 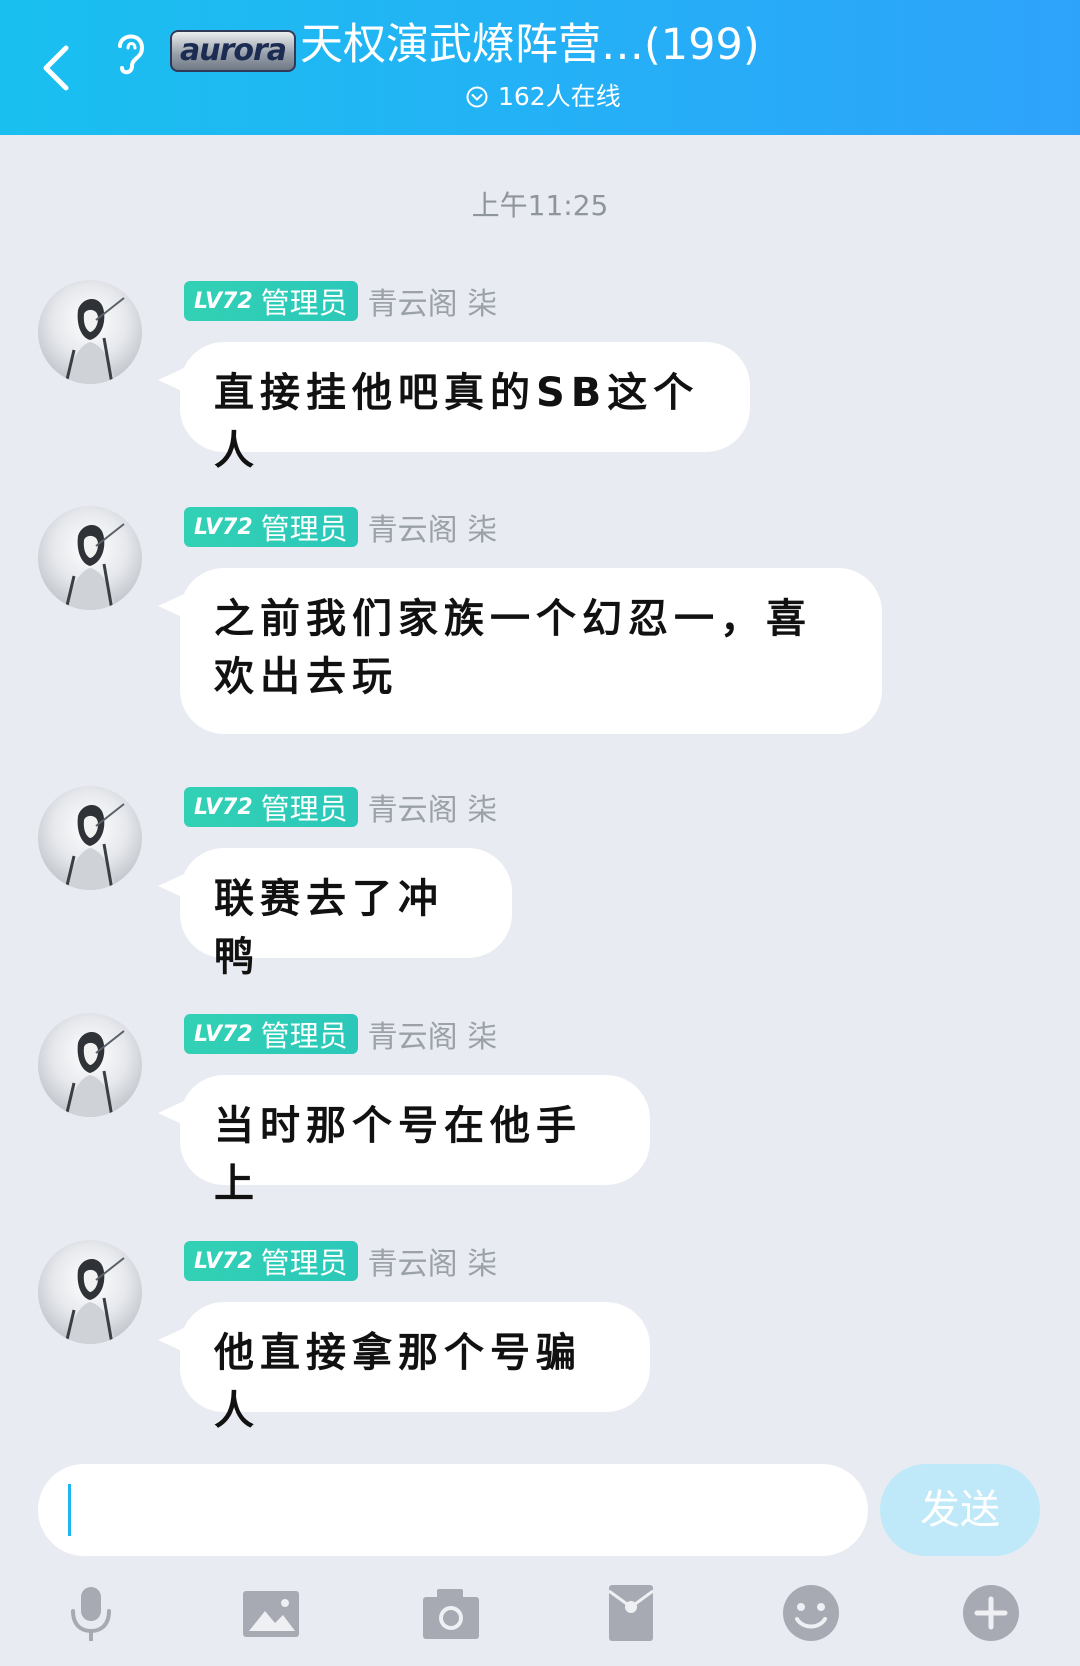 I want to click on camera-icon, so click(x=451, y=1614).